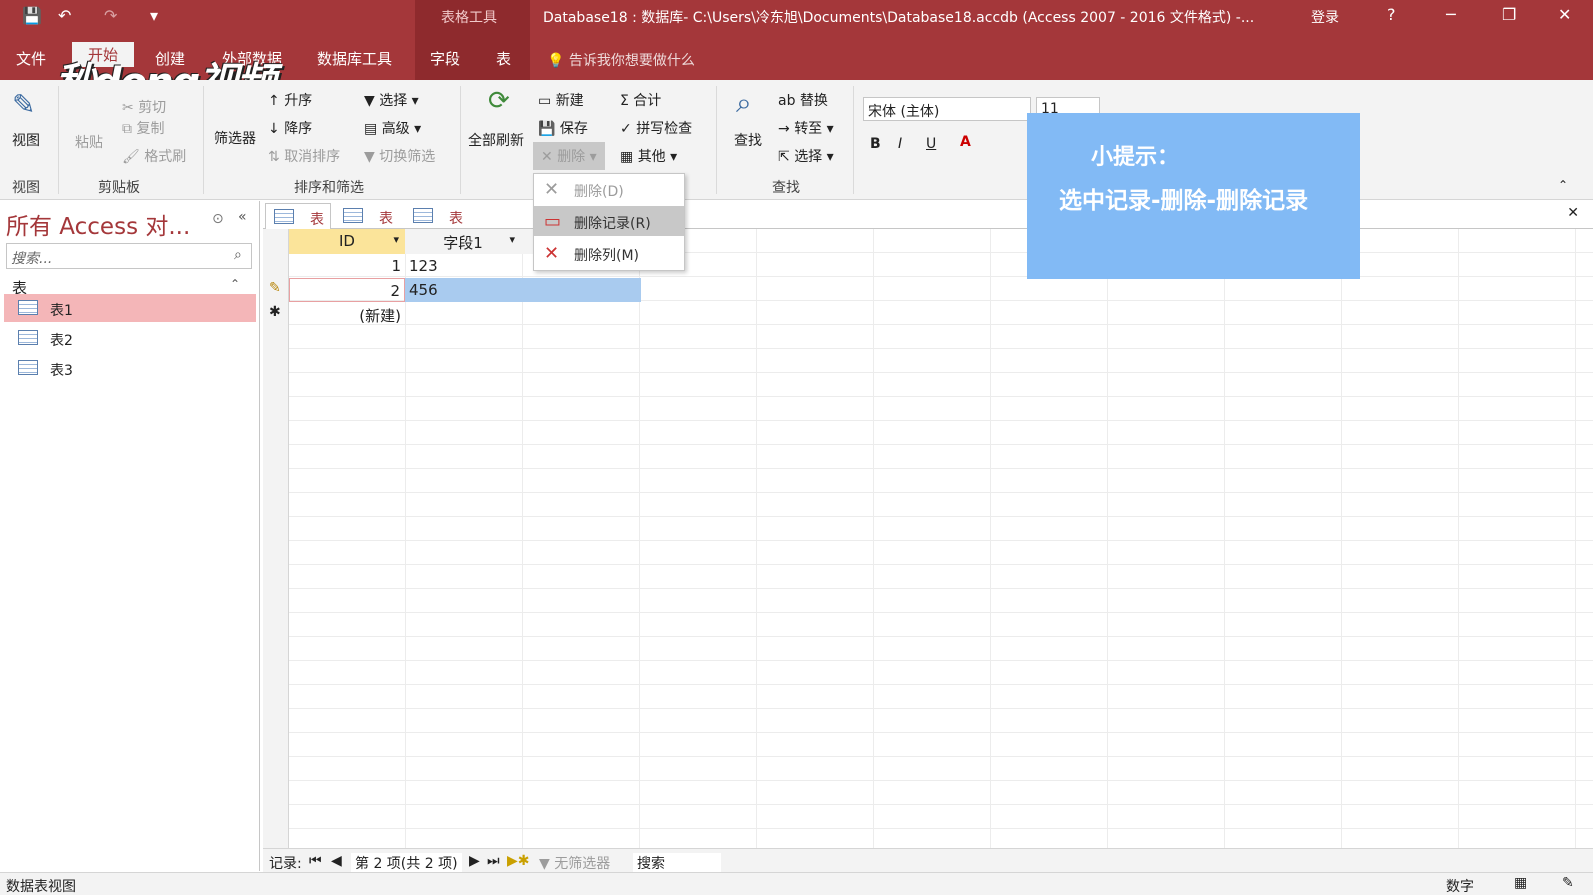 The height and width of the screenshot is (896, 1593). I want to click on arrow-right-icon: →, so click(786, 129).